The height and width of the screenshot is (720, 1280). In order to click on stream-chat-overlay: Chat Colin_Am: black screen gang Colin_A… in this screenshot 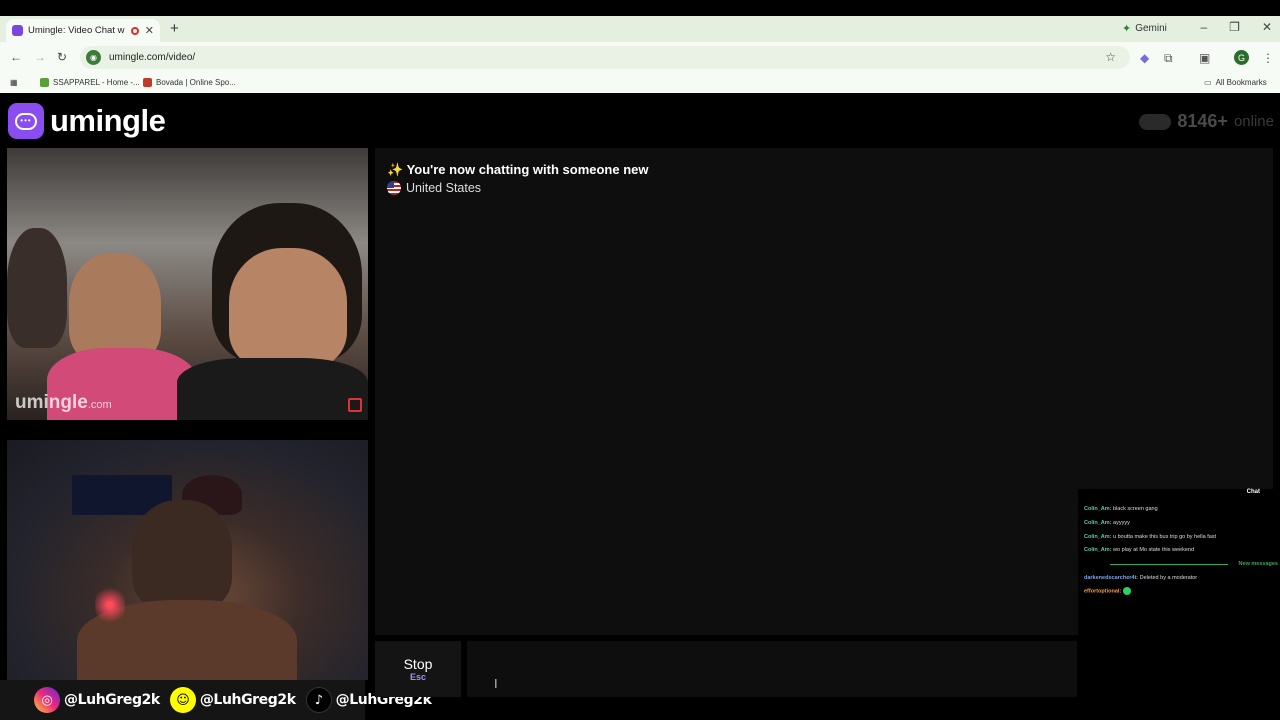, I will do `click(1179, 604)`.